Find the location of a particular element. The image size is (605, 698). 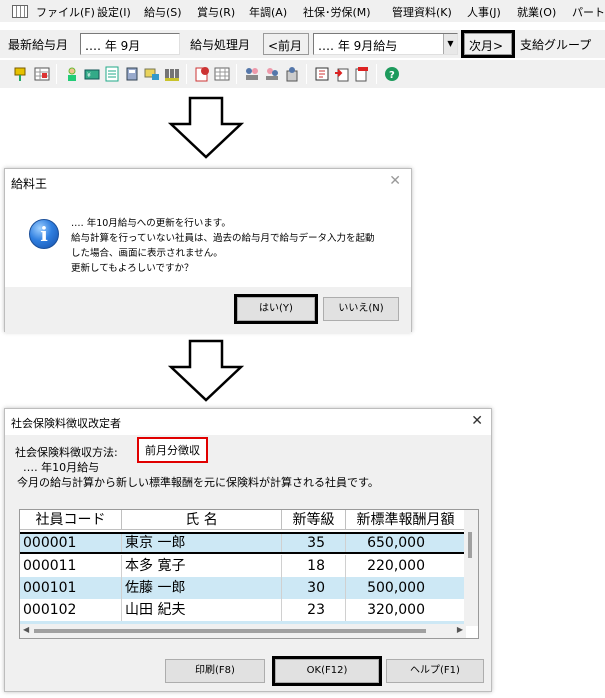

barcode-icon is located at coordinates (172, 74).